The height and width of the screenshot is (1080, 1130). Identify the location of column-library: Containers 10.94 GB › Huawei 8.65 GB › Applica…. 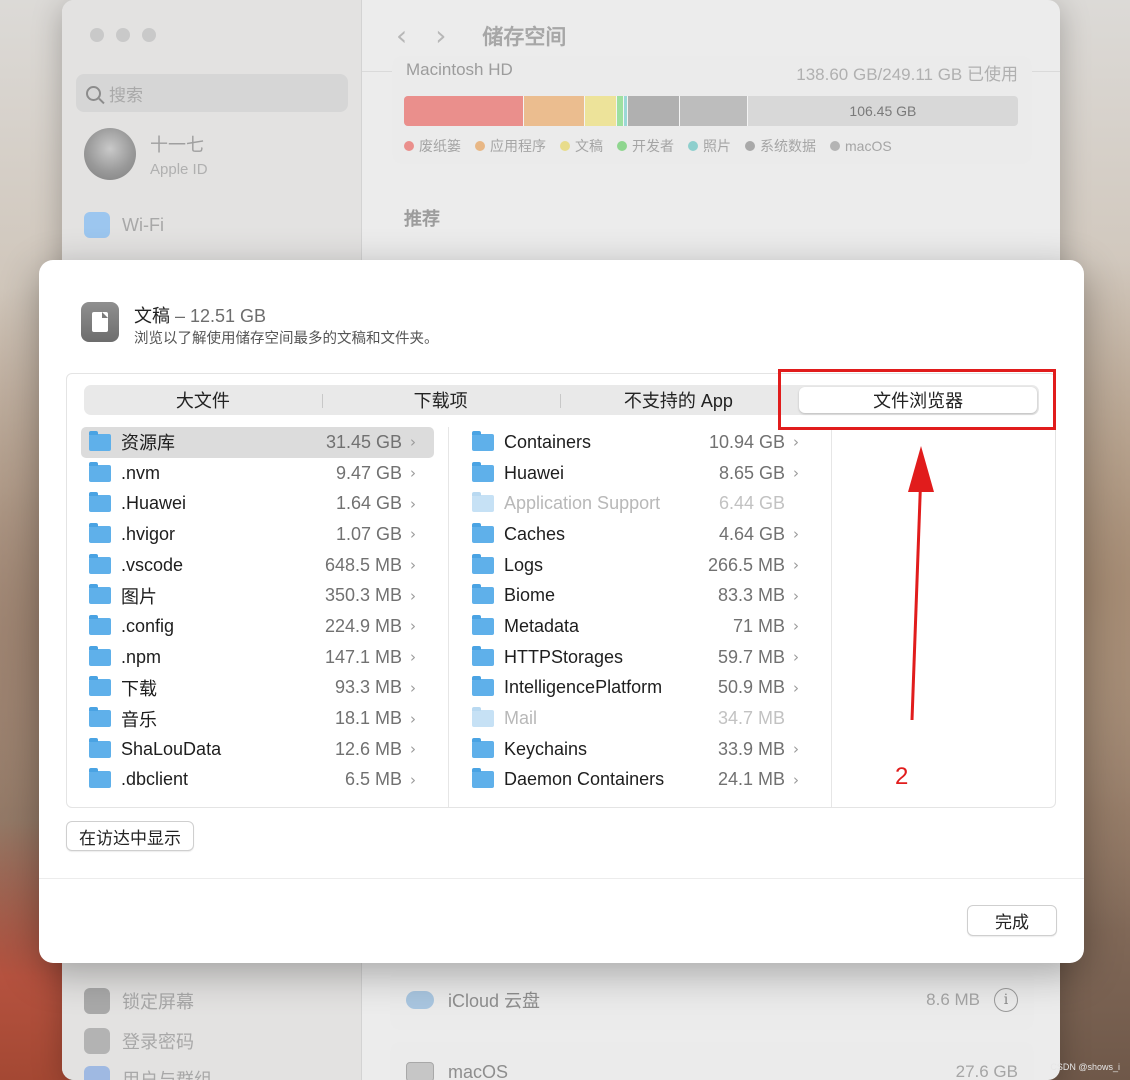
(641, 617).